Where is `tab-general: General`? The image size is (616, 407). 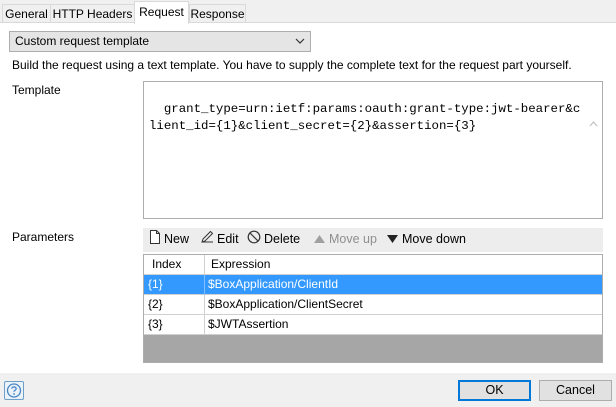
tab-general: General is located at coordinates (26, 13).